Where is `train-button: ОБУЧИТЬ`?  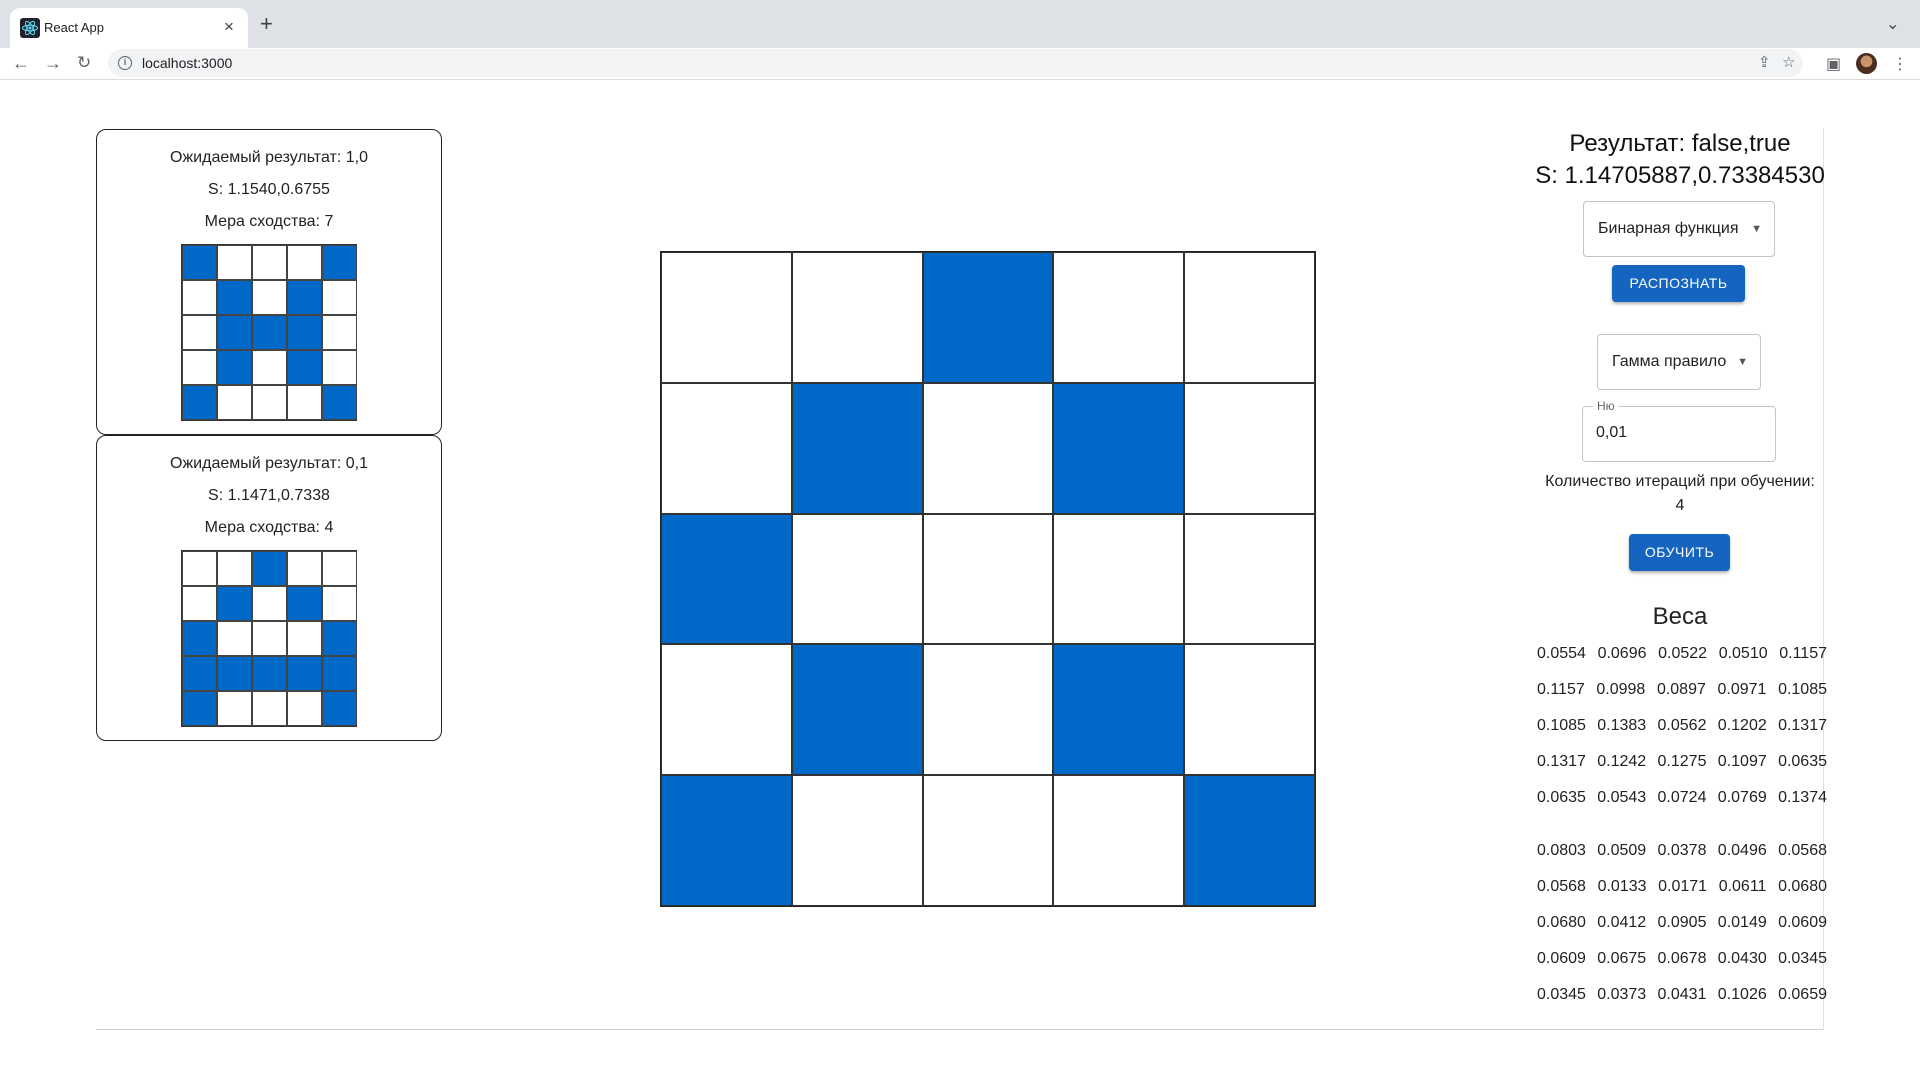
train-button: ОБУЧИТЬ is located at coordinates (1679, 552).